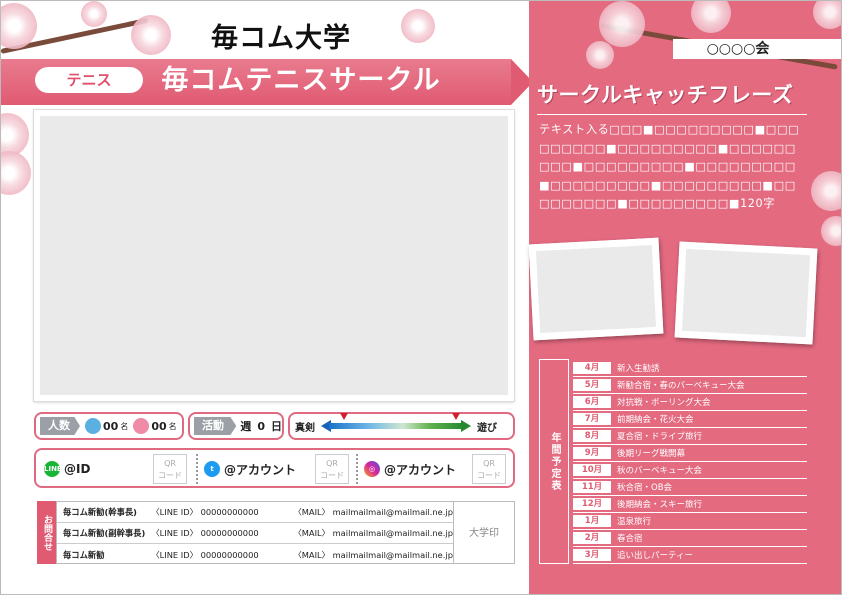  What do you see at coordinates (655, 420) in the screenshot?
I see `schedule-event: 前期納会・花火大会` at bounding box center [655, 420].